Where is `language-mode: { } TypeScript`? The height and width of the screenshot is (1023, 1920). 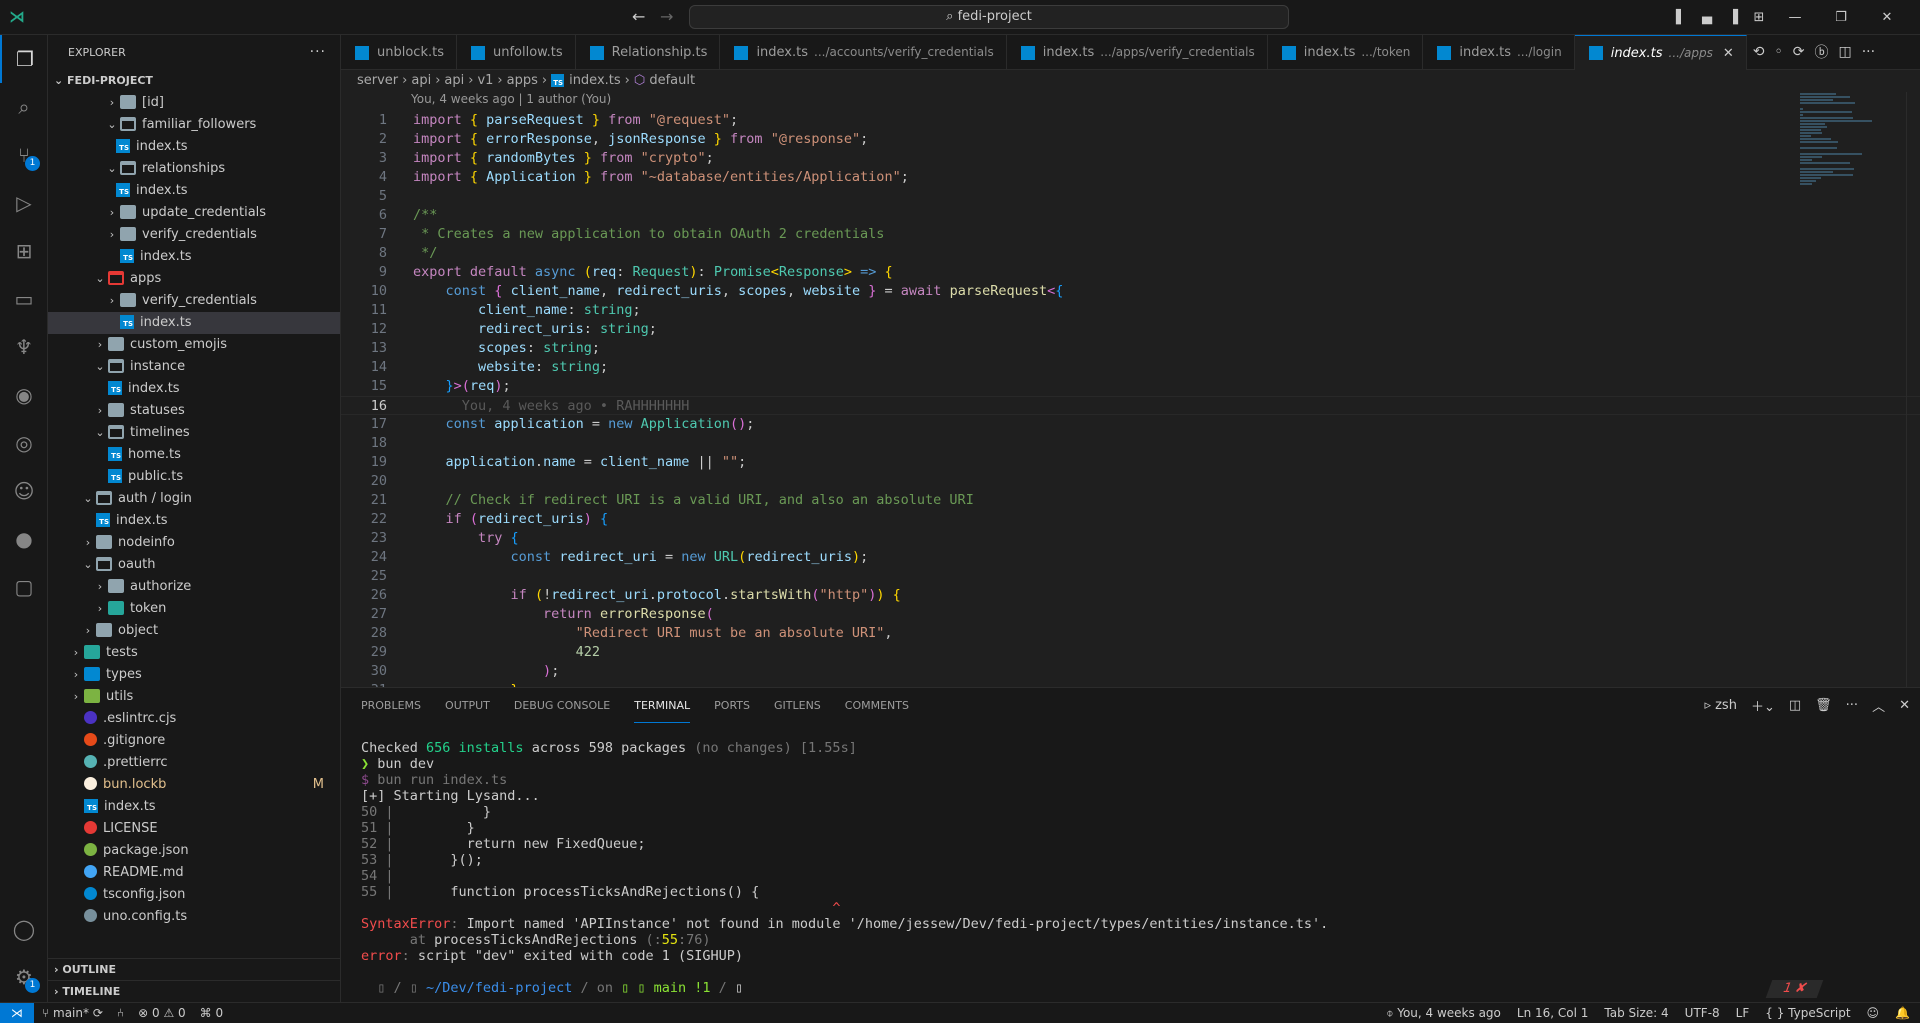 language-mode: { } TypeScript is located at coordinates (1807, 1013).